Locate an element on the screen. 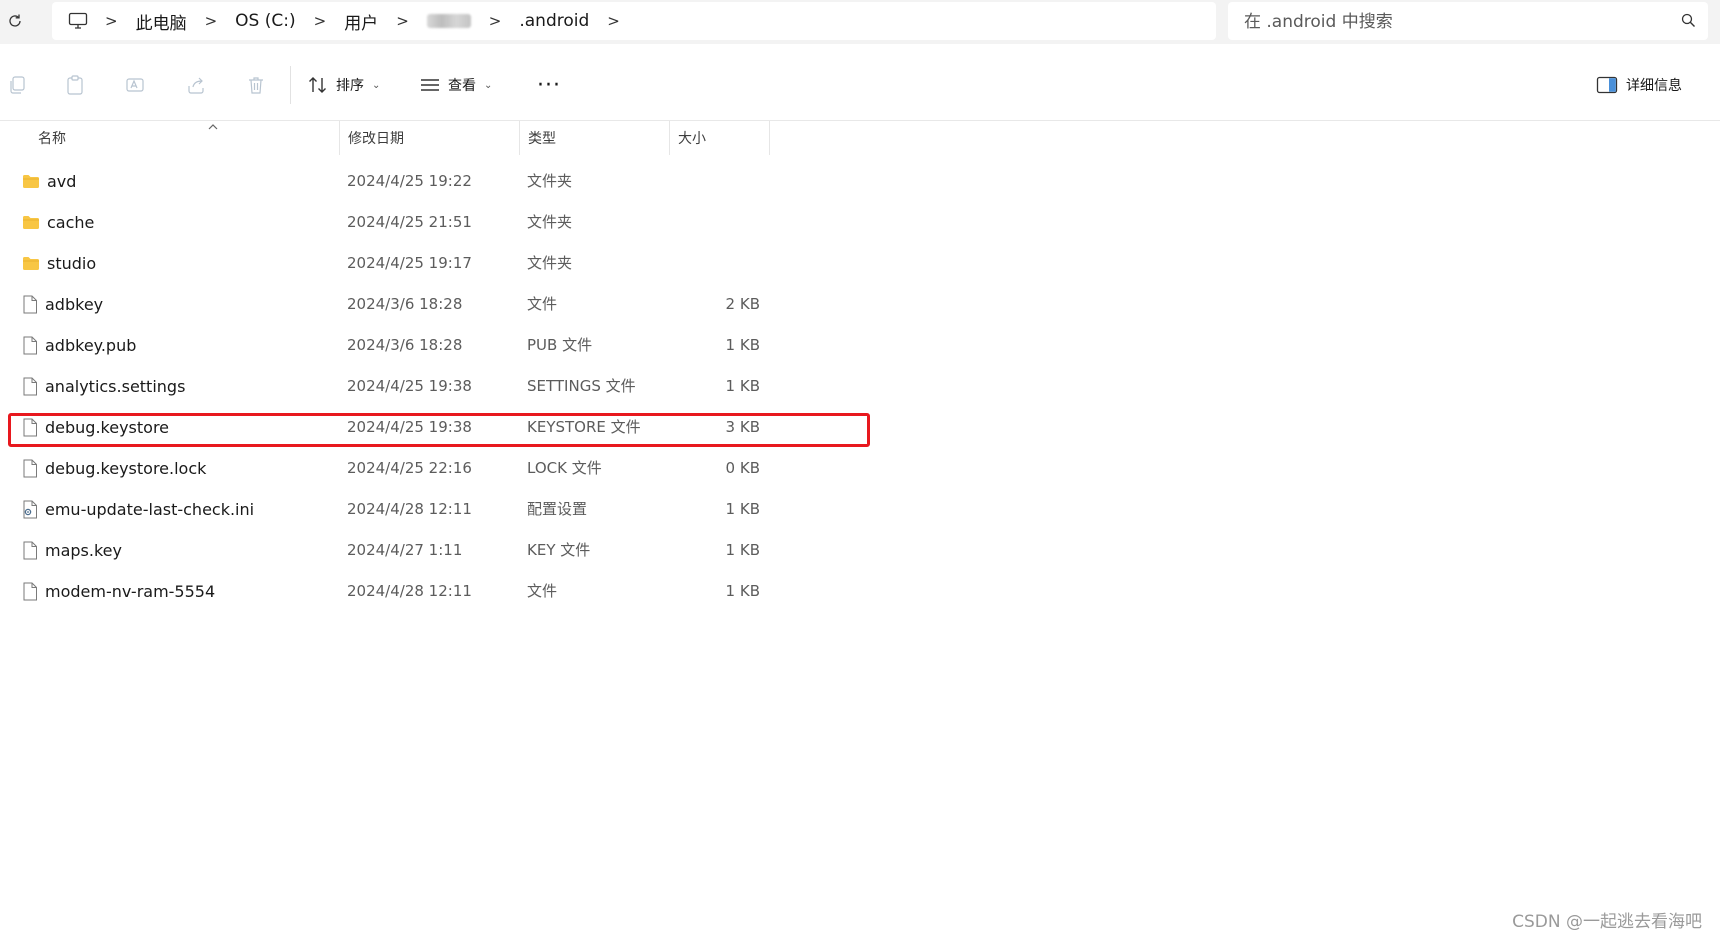 This screenshot has height=940, width=1720. file-type: SETTINGS 文件 is located at coordinates (581, 386).